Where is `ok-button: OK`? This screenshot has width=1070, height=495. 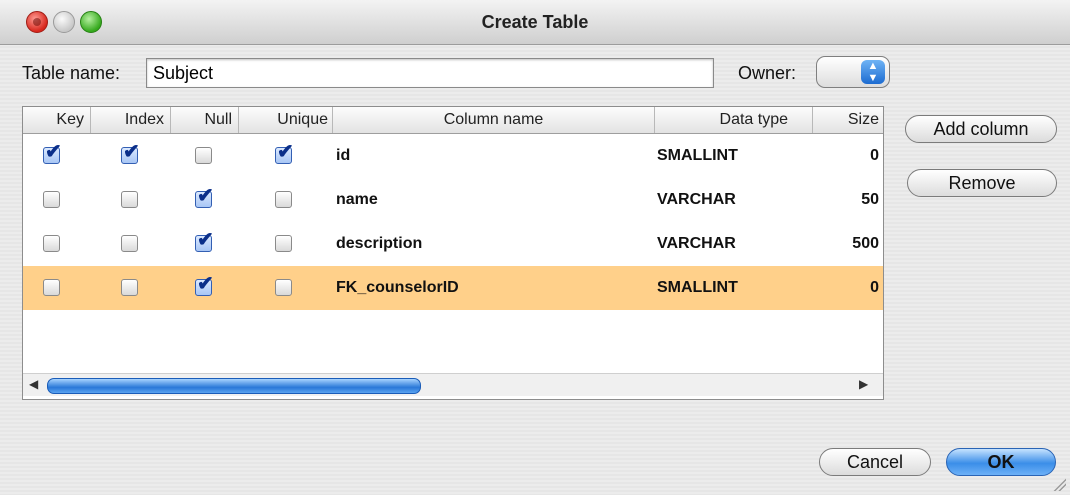 ok-button: OK is located at coordinates (1001, 462).